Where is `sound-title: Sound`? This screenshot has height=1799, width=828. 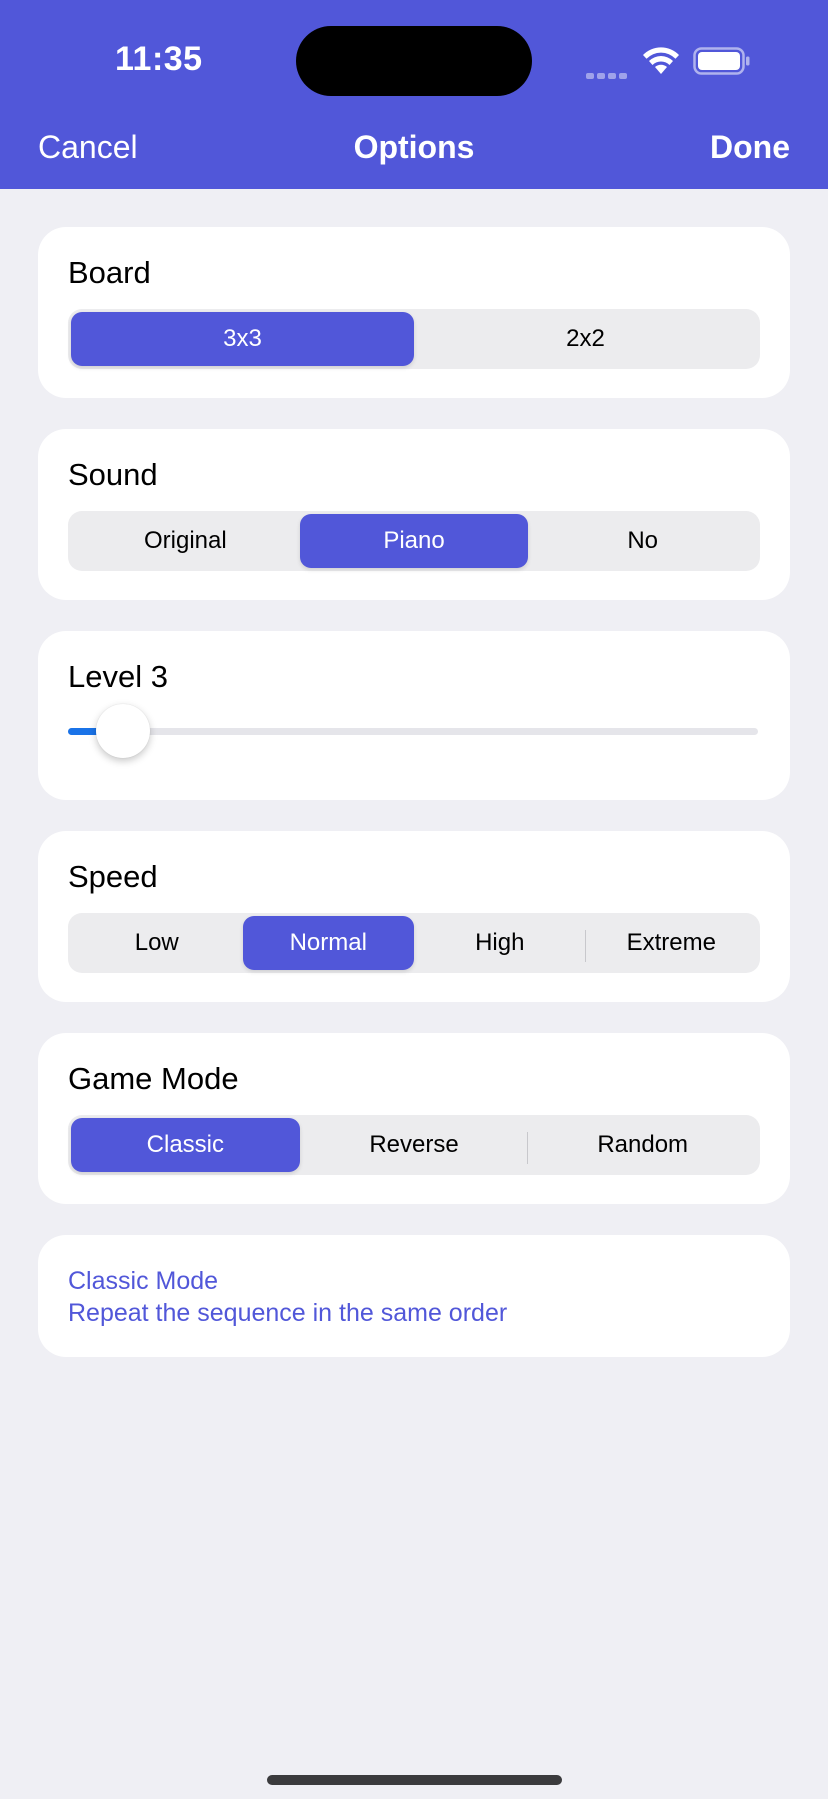
sound-title: Sound is located at coordinates (113, 474).